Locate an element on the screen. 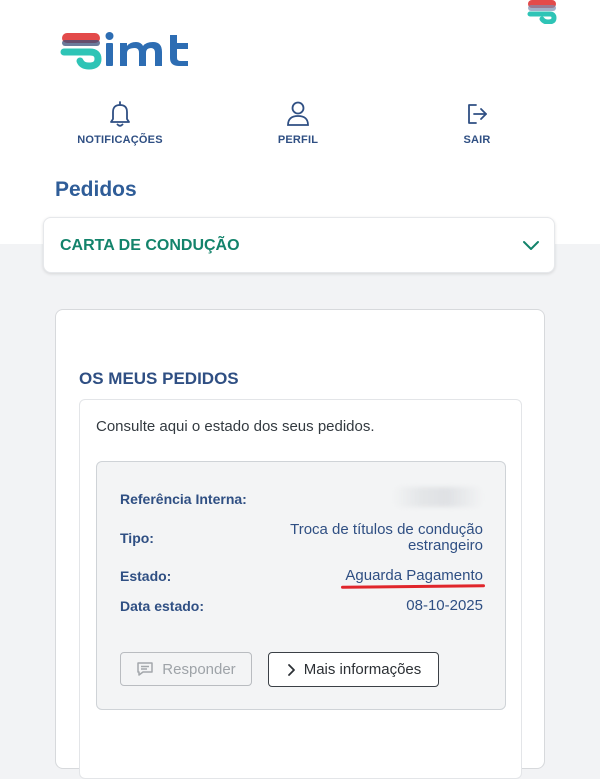 The image size is (600, 779). nav-notifications: NOTIFICAÇÕES is located at coordinates (120, 123).